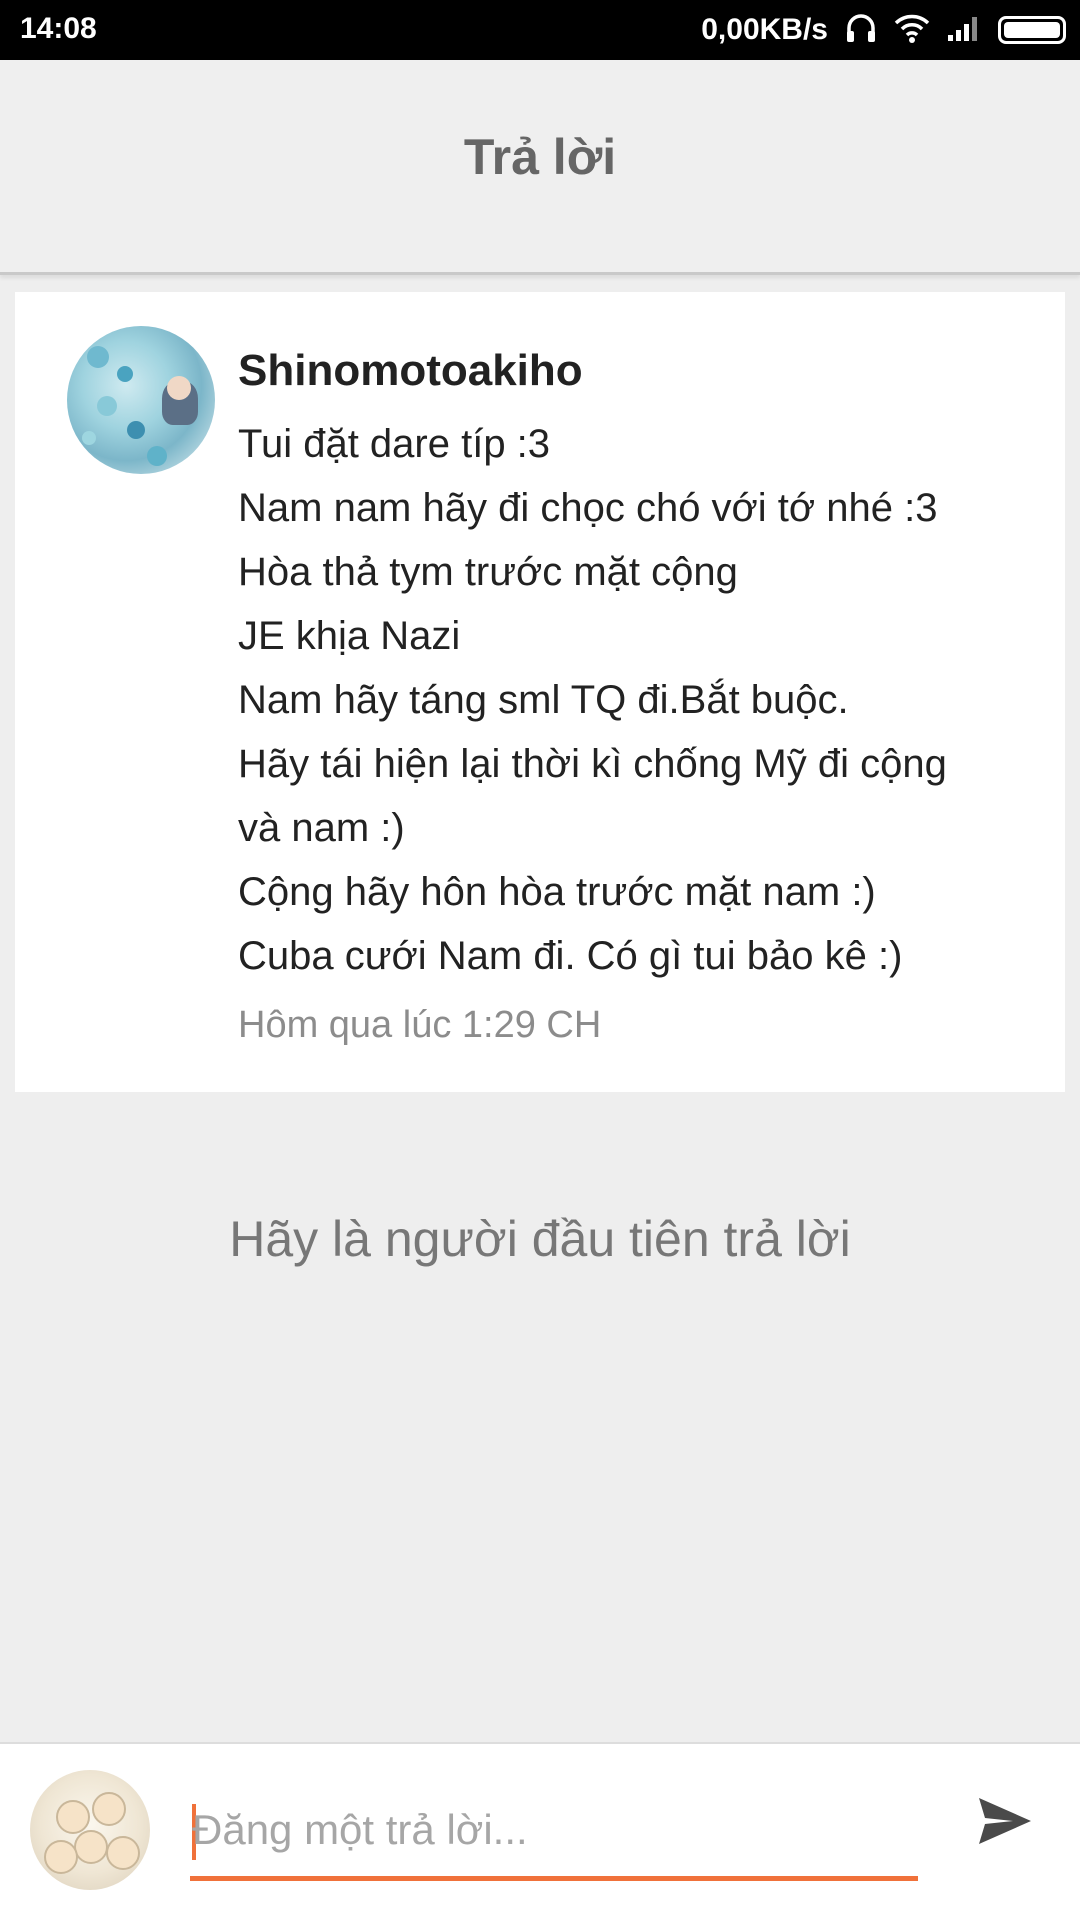 This screenshot has width=1080, height=1922. I want to click on comment-line: Hòa thả tym trước mặt cộng, so click(488, 572).